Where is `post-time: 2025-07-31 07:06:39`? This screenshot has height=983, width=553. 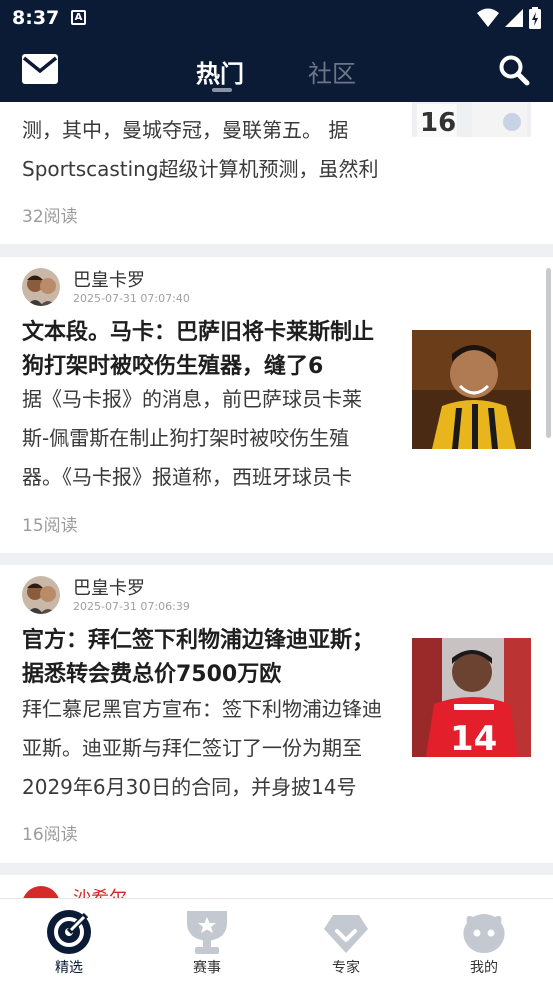 post-time: 2025-07-31 07:06:39 is located at coordinates (131, 606).